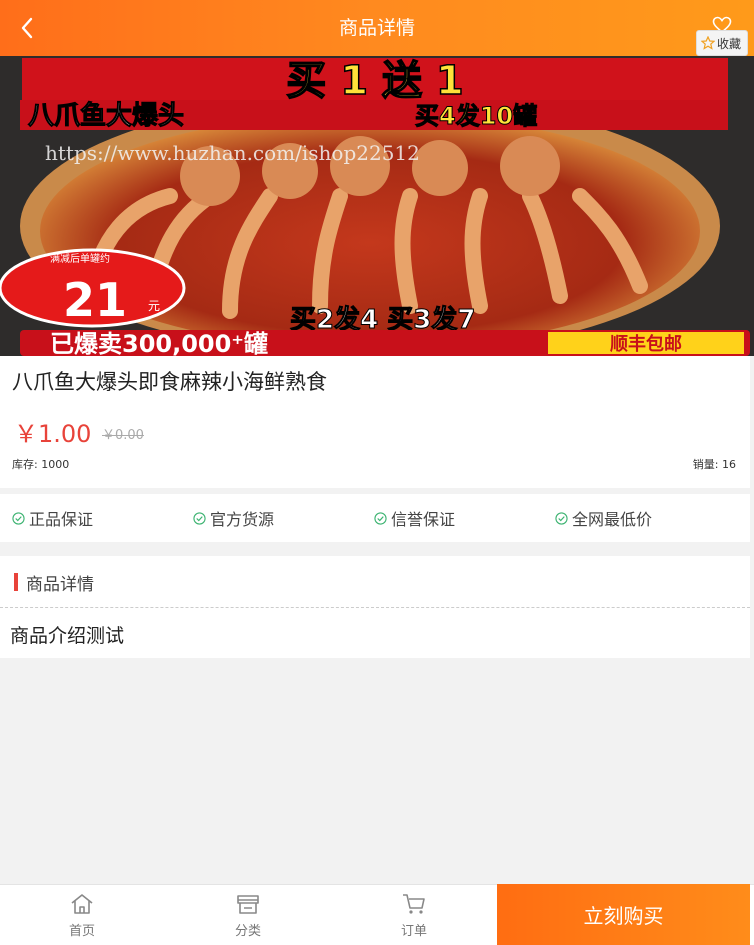 The height and width of the screenshot is (945, 754). Describe the element at coordinates (374, 81) in the screenshot. I see `banner-headline: 买 1 送 1` at that location.